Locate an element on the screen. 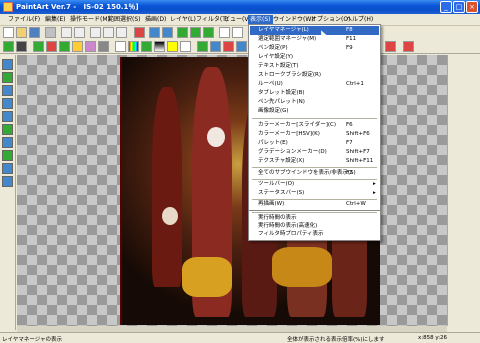 This screenshot has width=480, height=343. toolbar-main is located at coordinates (240, 33).